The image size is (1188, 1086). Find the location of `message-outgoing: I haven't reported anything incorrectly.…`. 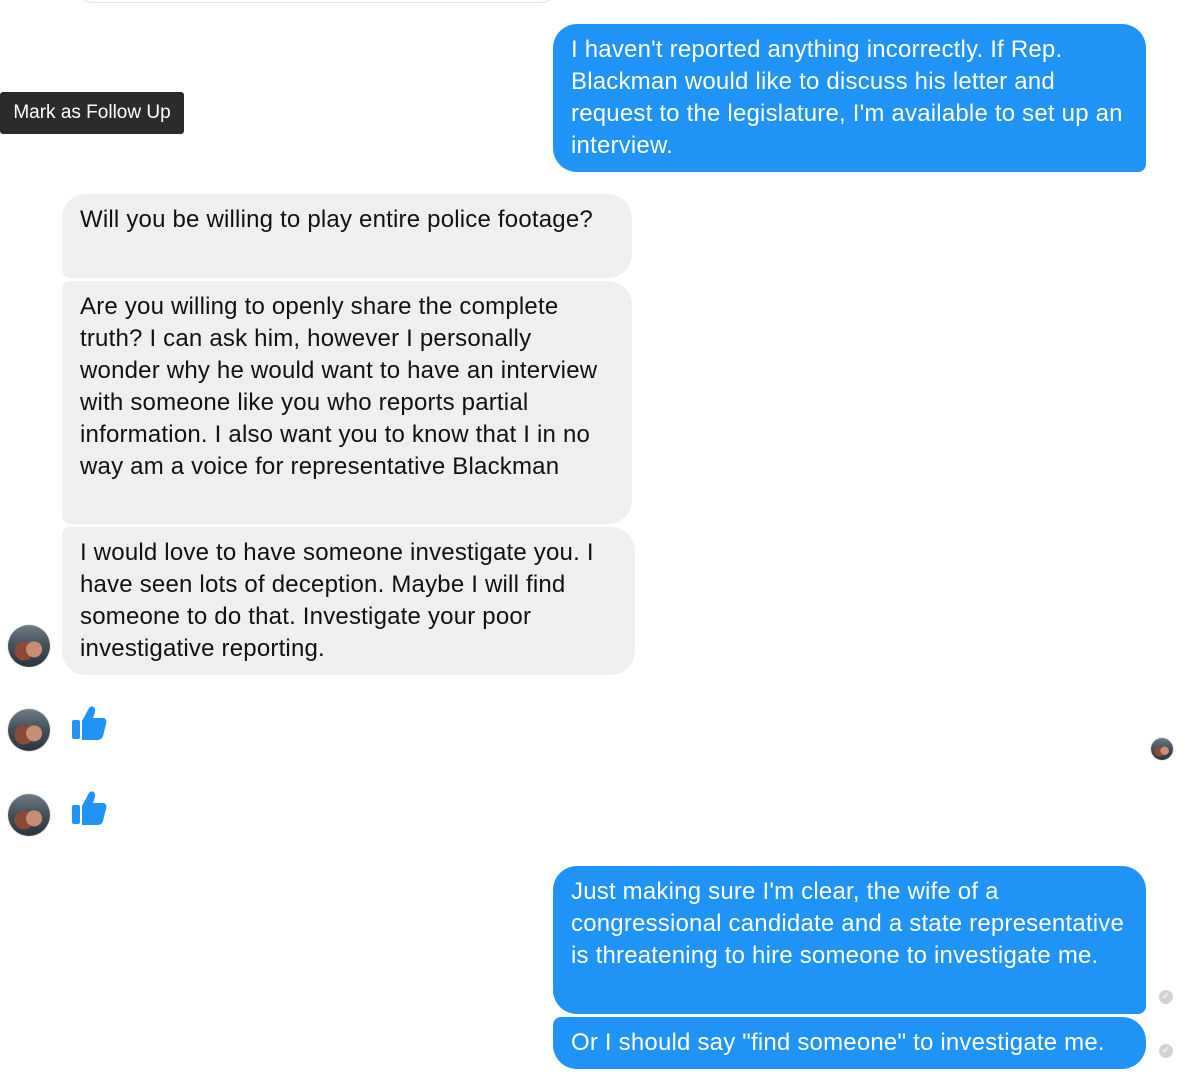

message-outgoing: I haven't reported anything incorrectly.… is located at coordinates (849, 98).